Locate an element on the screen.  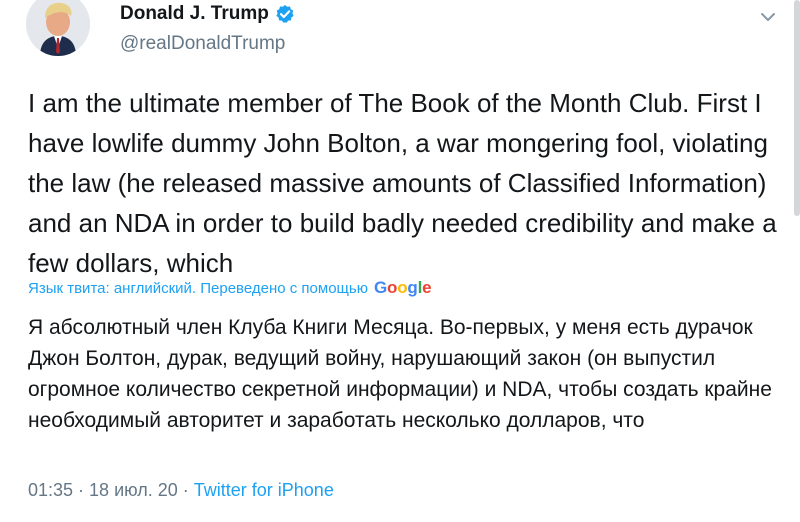
tweet-time: 01:35 is located at coordinates (50, 490).